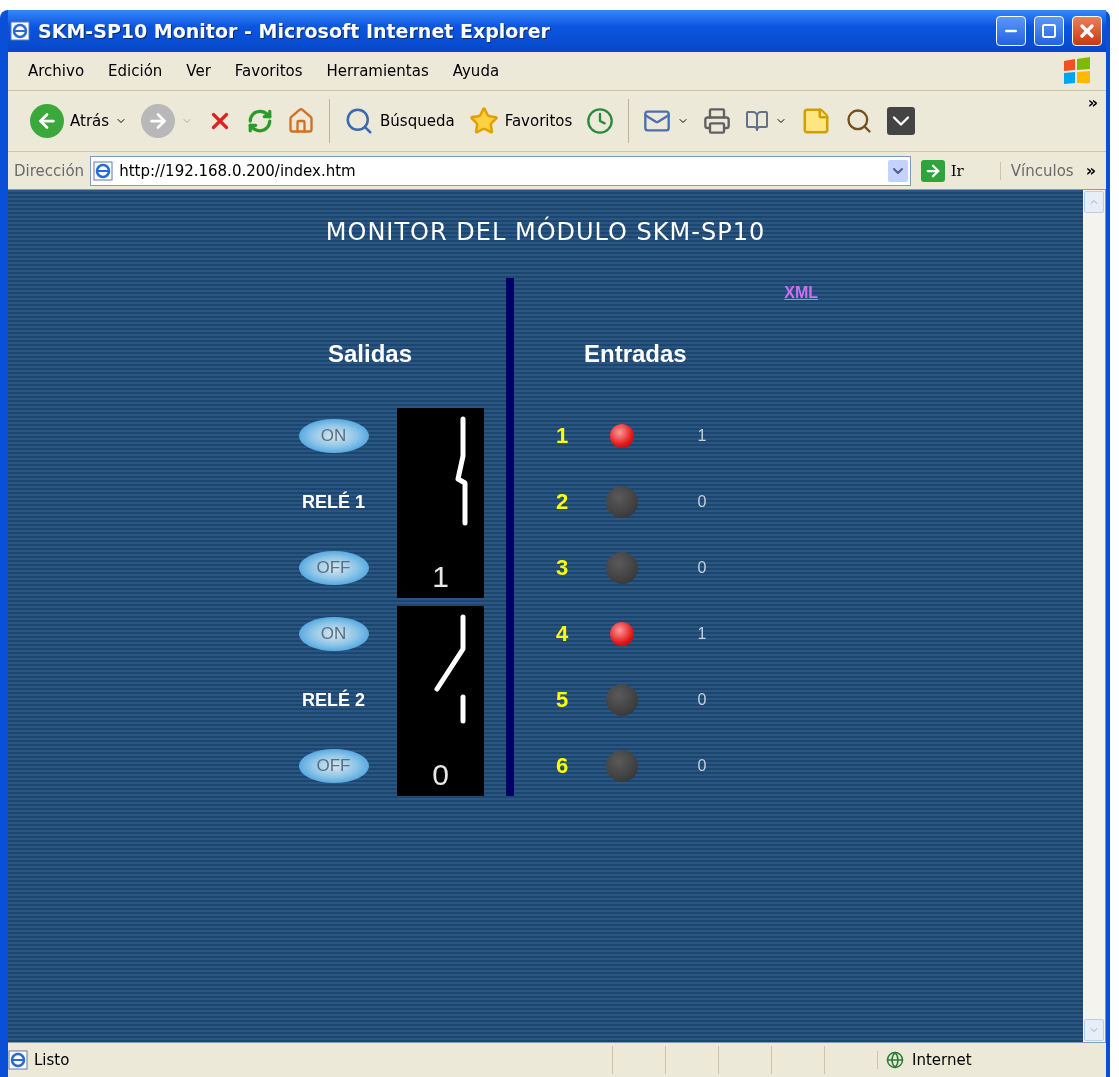  What do you see at coordinates (399, 121) in the screenshot?
I see `search-button: Búsqueda` at bounding box center [399, 121].